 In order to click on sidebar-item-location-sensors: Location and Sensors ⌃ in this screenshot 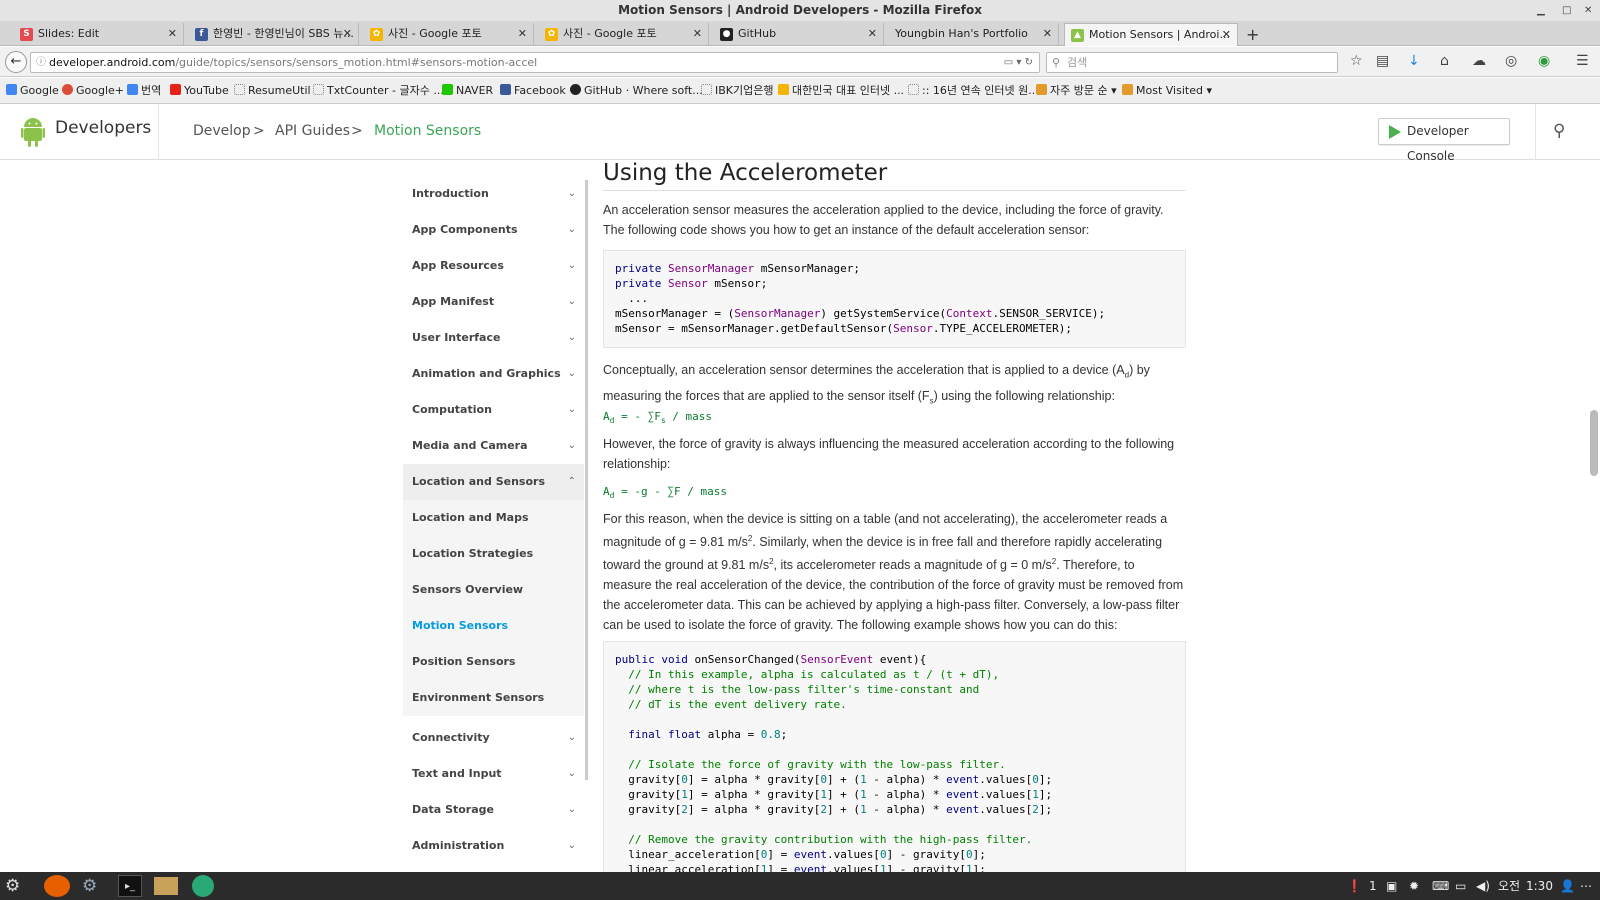, I will do `click(493, 482)`.